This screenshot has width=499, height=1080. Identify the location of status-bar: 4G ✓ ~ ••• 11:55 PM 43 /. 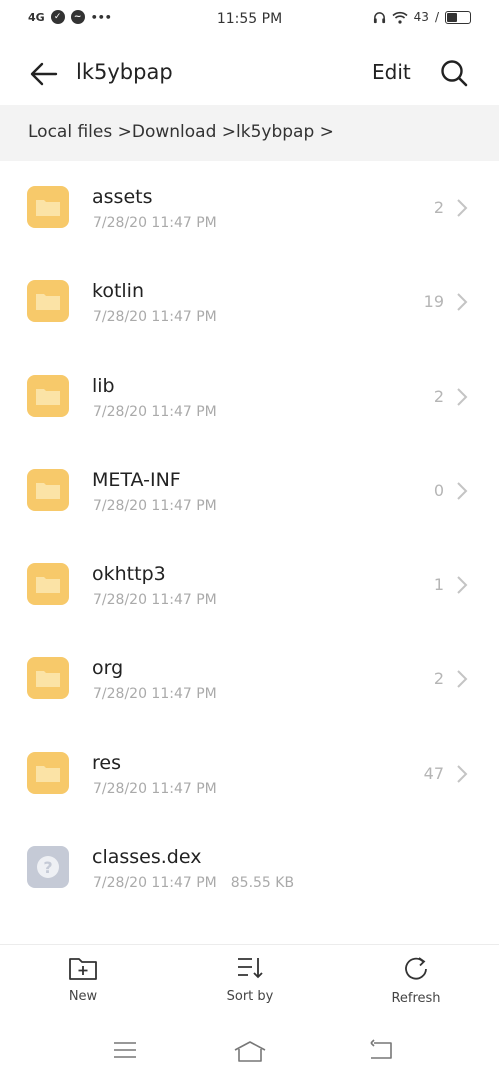
(249, 20).